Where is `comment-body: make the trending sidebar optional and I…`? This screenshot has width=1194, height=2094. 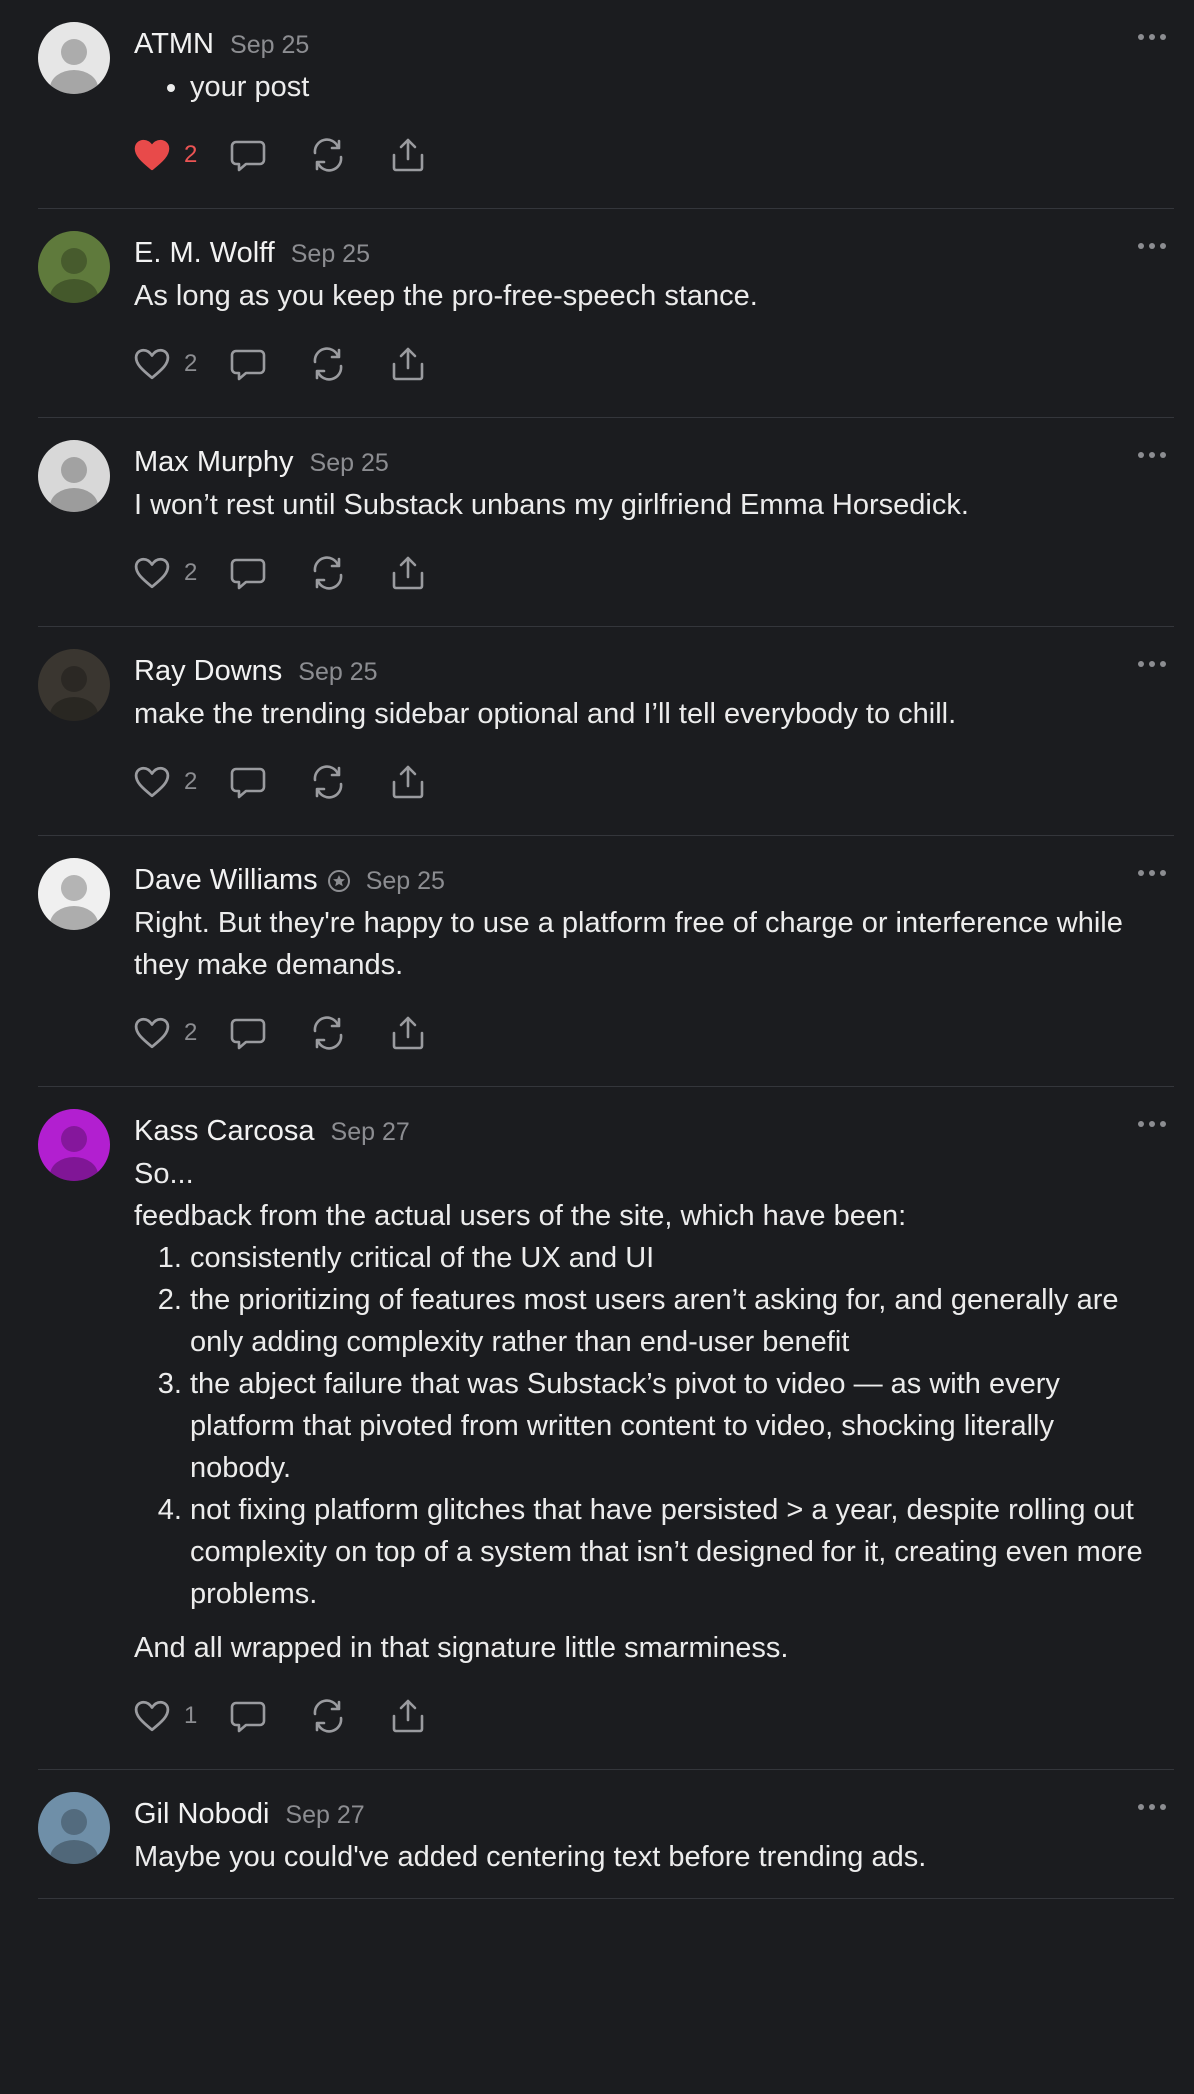 comment-body: make the trending sidebar optional and I… is located at coordinates (644, 714).